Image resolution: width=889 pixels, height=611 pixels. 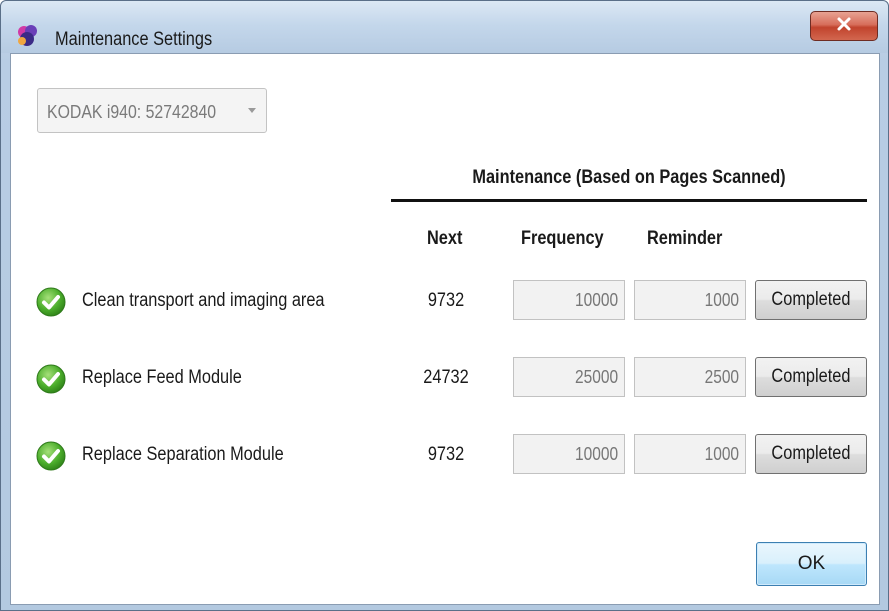 I want to click on section-title: Maintenance (Based on Pages Scanned), so click(x=629, y=177).